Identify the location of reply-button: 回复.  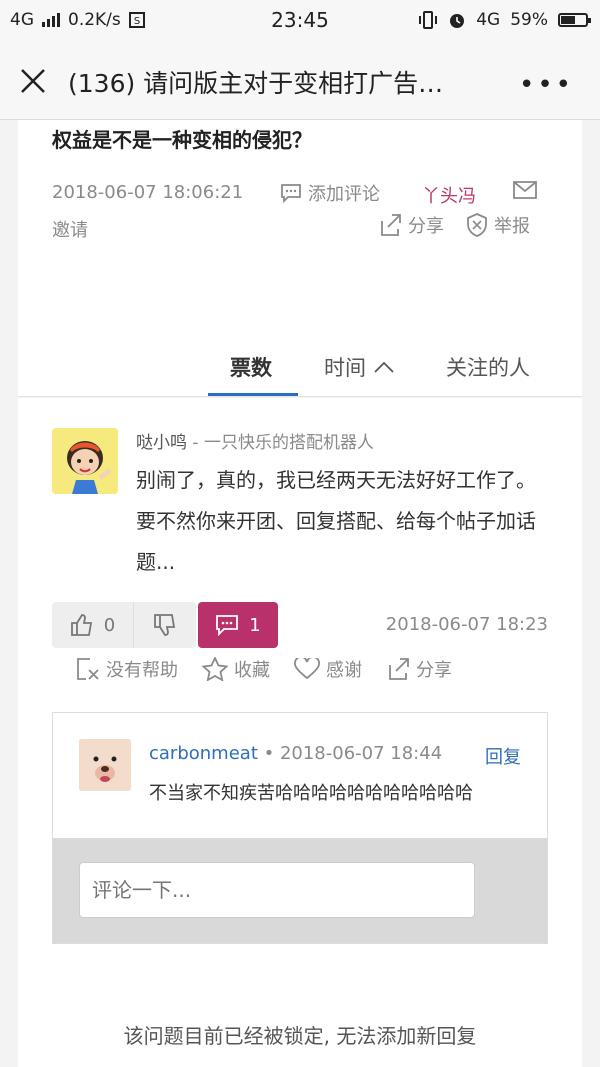
(503, 756).